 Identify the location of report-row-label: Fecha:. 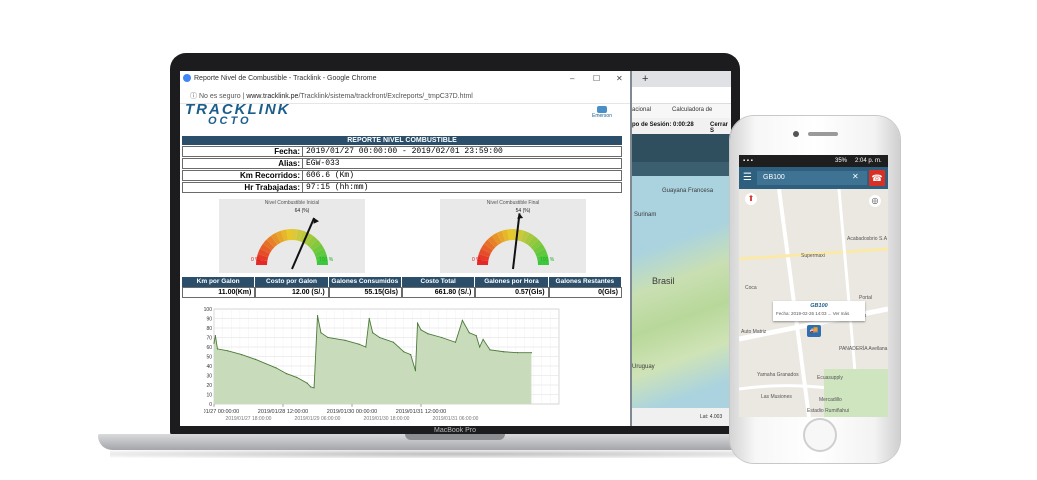
(243, 151).